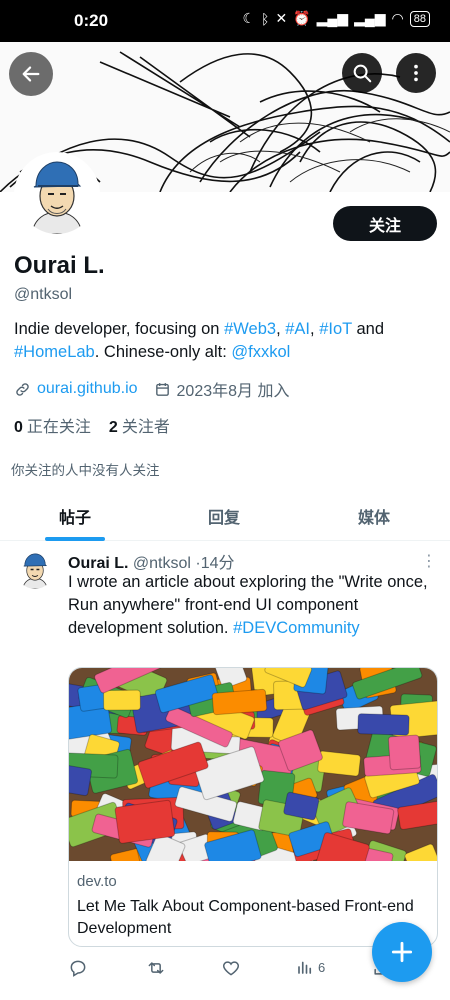 Image resolution: width=450 pixels, height=1000 pixels. Describe the element at coordinates (281, 18) in the screenshot. I see `mute-icon: ✕` at that location.